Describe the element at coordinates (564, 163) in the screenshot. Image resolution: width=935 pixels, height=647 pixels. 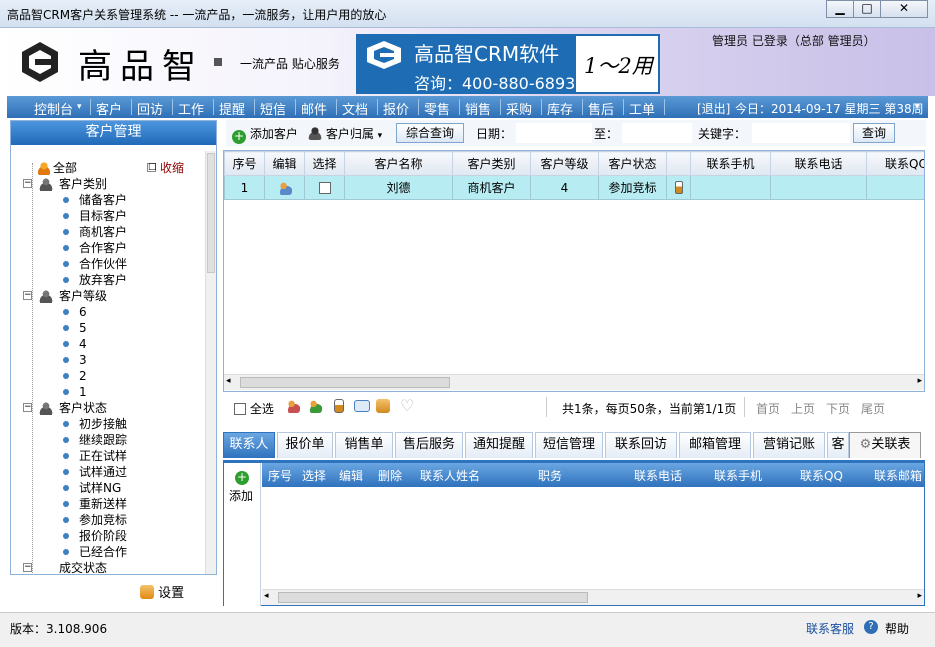
I see `column-header: 客户等级` at that location.